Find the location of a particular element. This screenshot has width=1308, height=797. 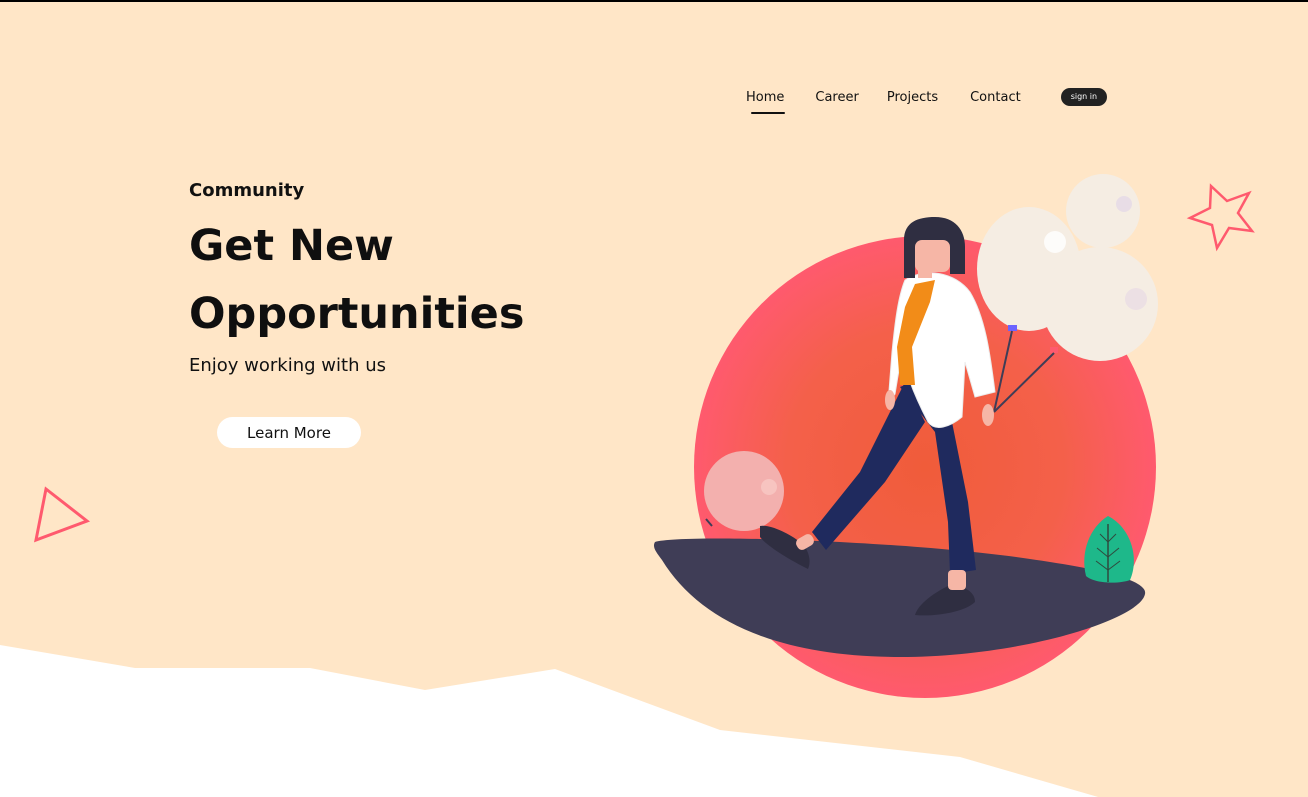

hero-subtitle: Enjoy working with us is located at coordinates (287, 365).